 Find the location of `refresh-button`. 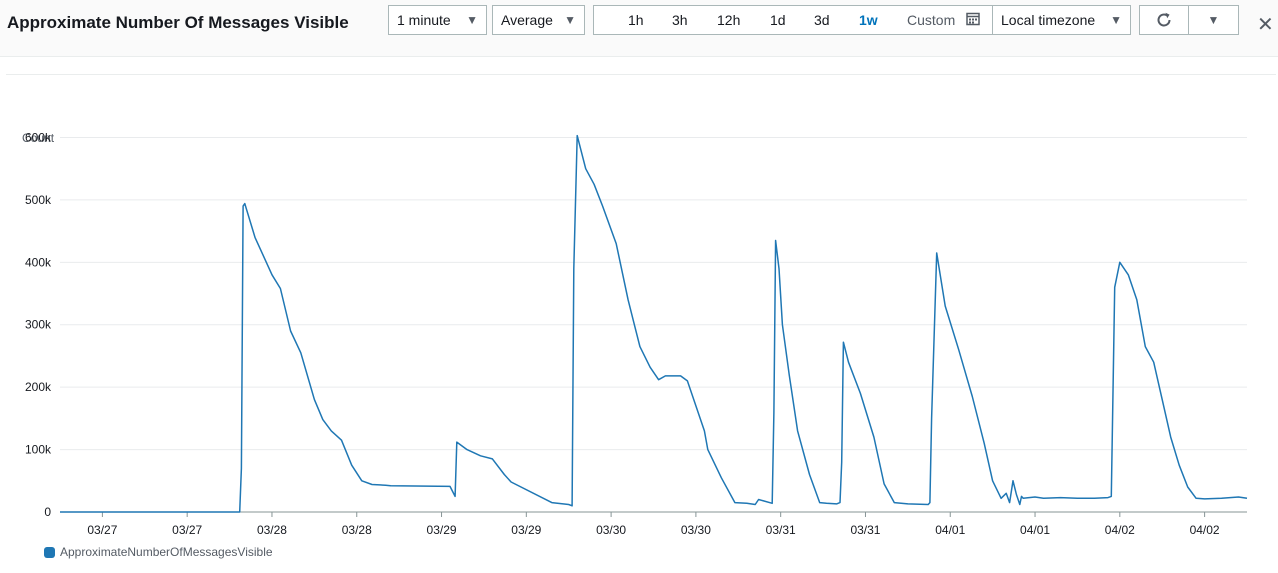

refresh-button is located at coordinates (1164, 20).